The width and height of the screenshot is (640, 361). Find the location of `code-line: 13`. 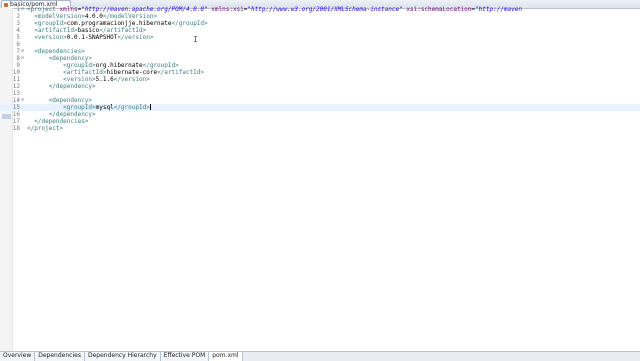

code-line: 13 is located at coordinates (320, 93).